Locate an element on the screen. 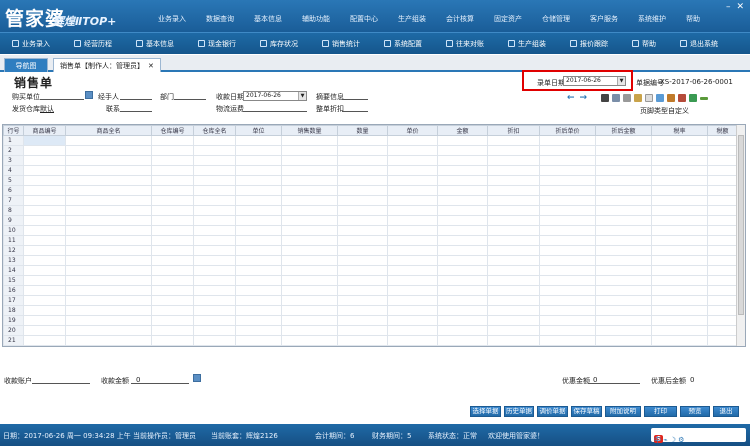  column-header: 金额 is located at coordinates (462, 130).